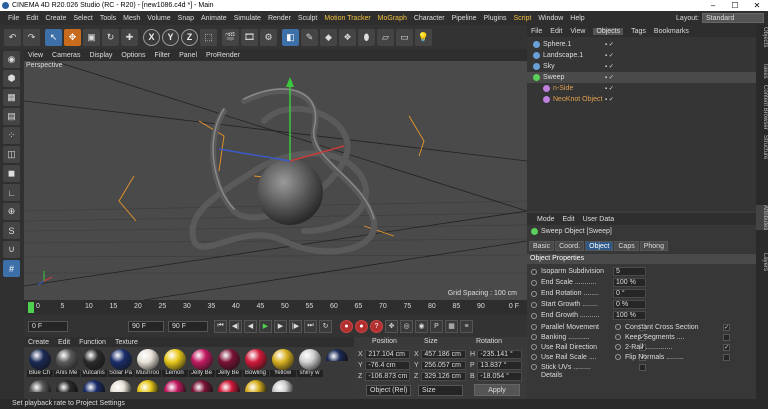  I want to click on material-swatch: Anis Me, so click(66, 363).